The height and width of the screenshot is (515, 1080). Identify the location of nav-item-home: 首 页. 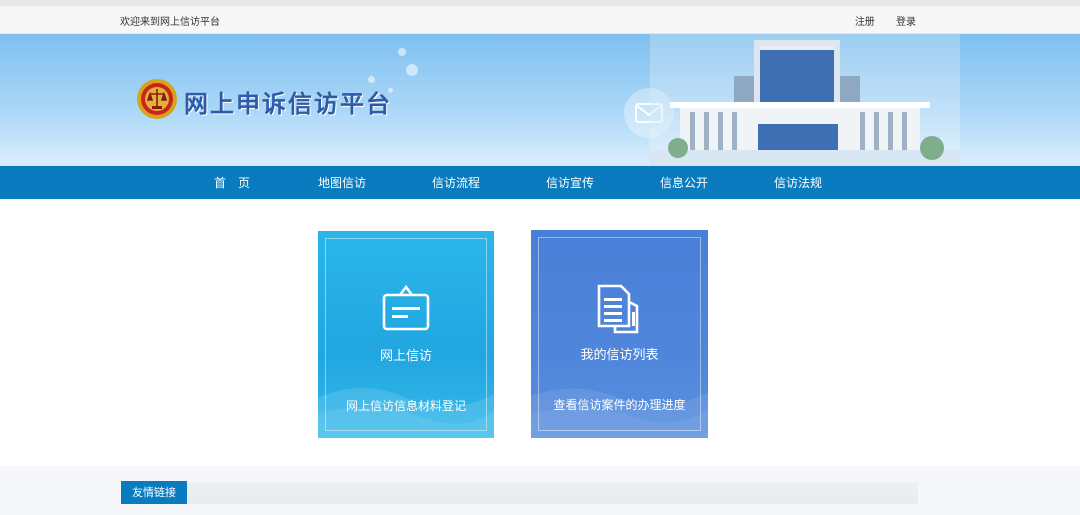
(232, 182).